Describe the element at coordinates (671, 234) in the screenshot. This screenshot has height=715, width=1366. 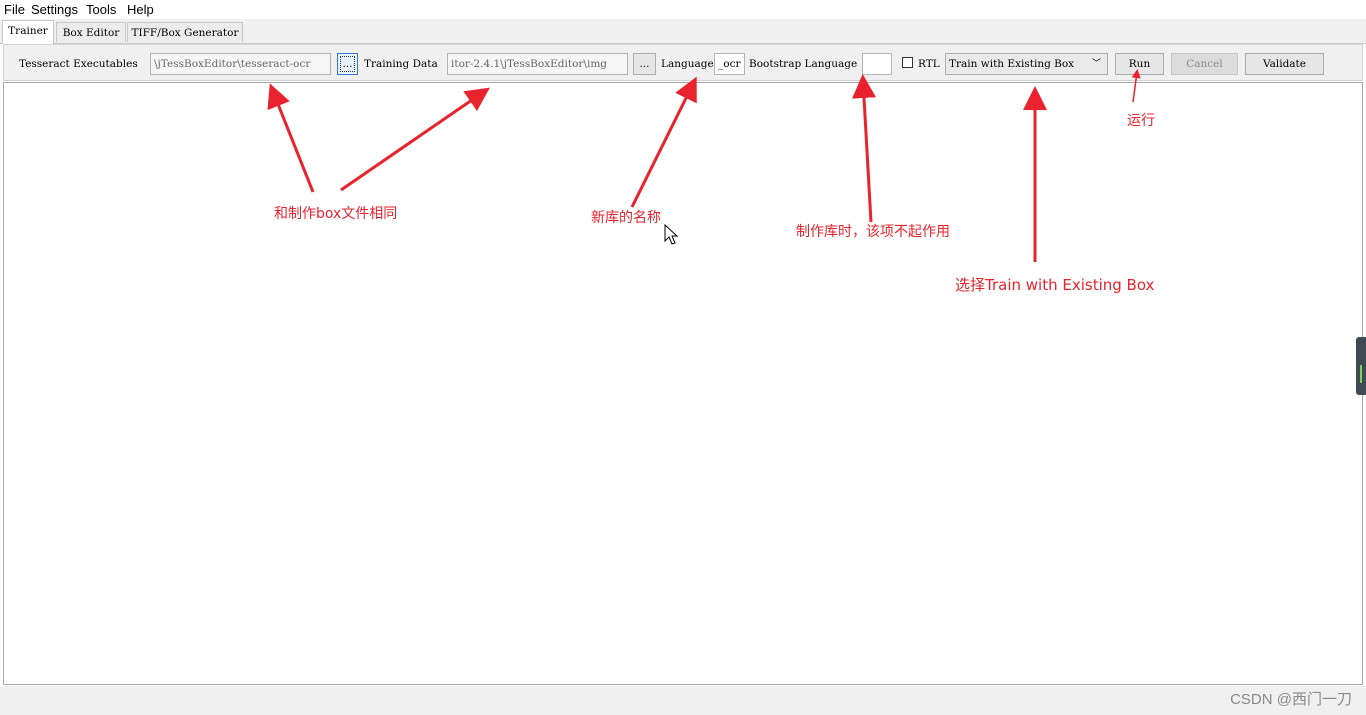
I see `mouse-cursor-icon` at that location.